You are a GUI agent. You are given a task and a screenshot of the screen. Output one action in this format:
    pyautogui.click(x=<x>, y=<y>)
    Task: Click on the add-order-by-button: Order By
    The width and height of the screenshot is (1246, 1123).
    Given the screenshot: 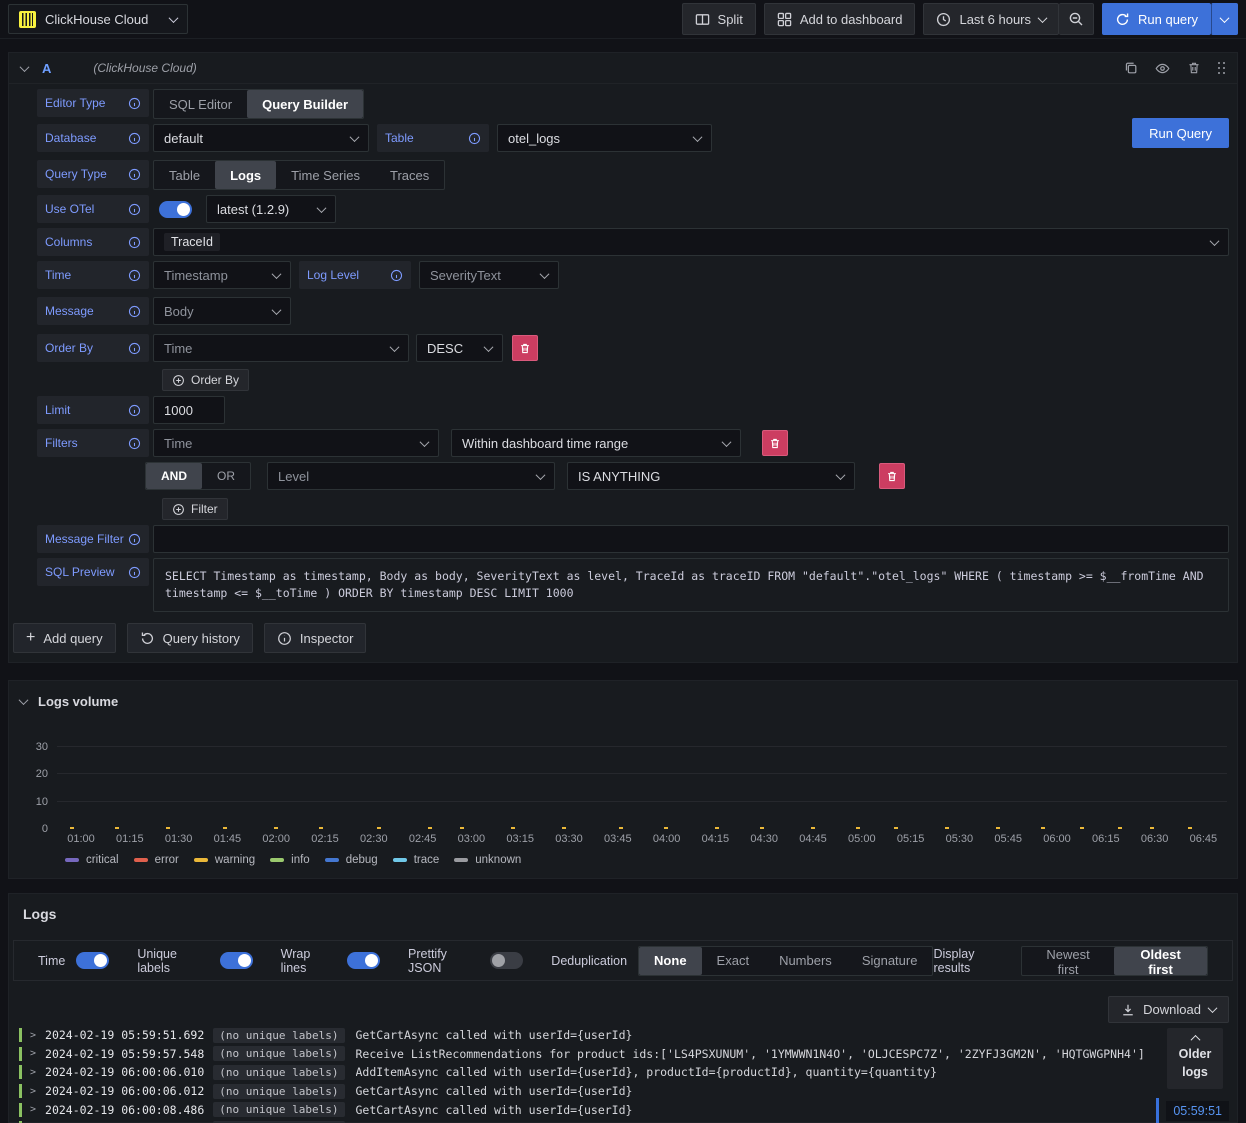 What is the action you would take?
    pyautogui.click(x=206, y=380)
    